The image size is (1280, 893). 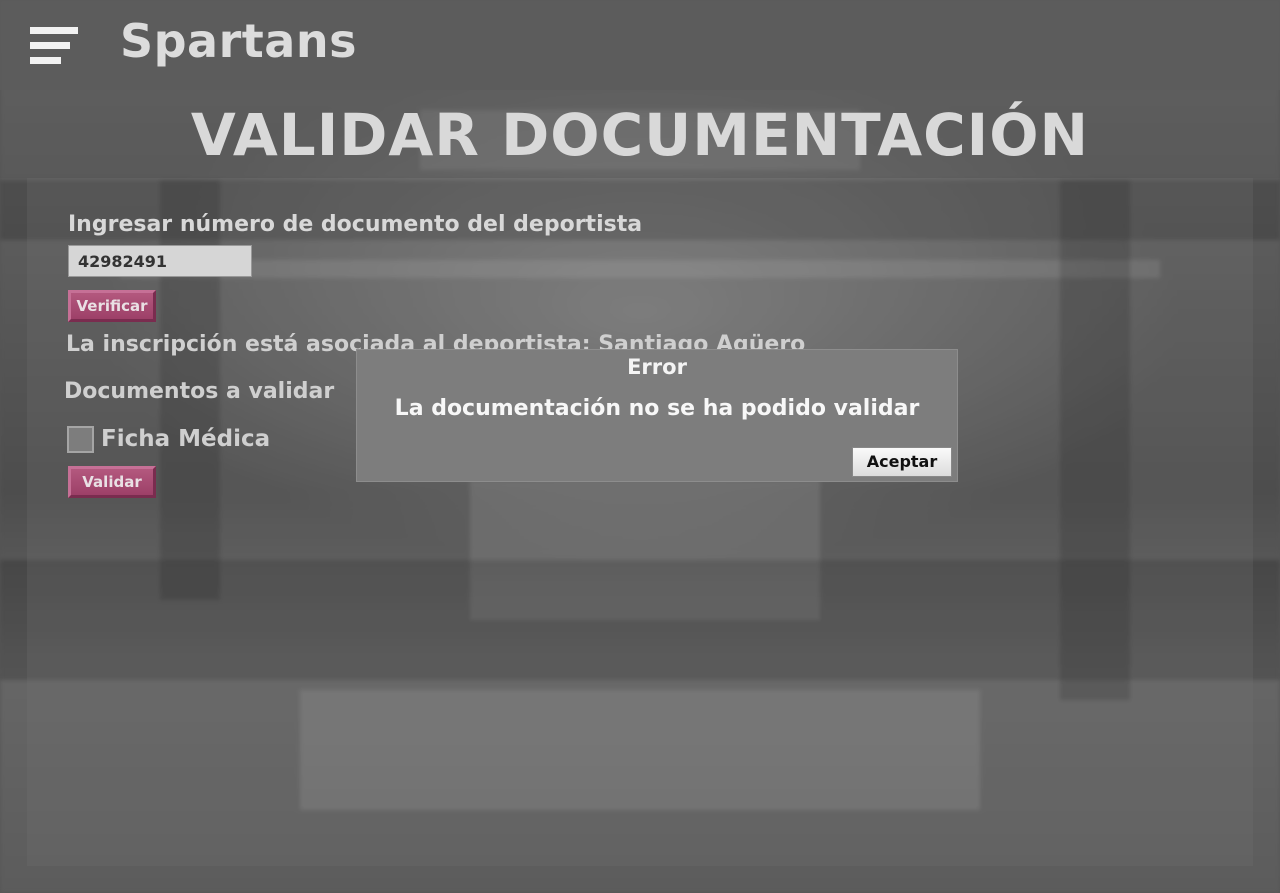 I want to click on dialog-title: Error, so click(x=657, y=367).